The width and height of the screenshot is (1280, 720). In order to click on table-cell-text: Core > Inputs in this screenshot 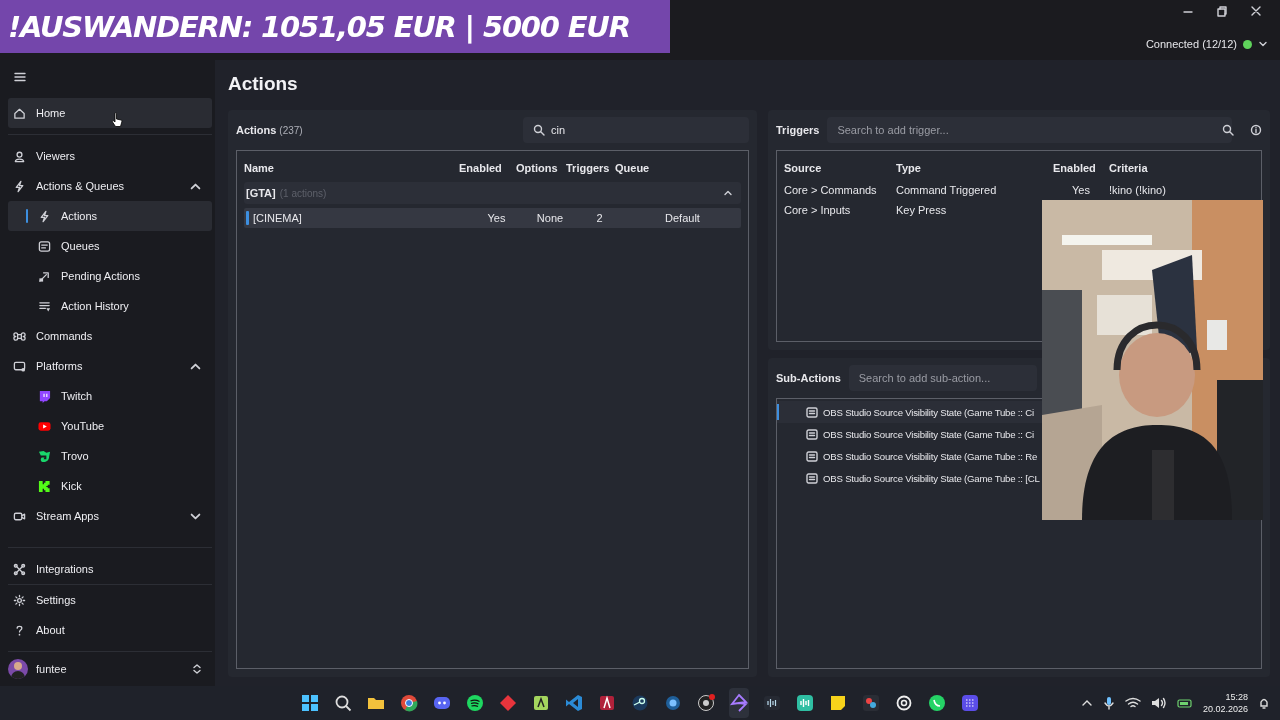, I will do `click(818, 210)`.